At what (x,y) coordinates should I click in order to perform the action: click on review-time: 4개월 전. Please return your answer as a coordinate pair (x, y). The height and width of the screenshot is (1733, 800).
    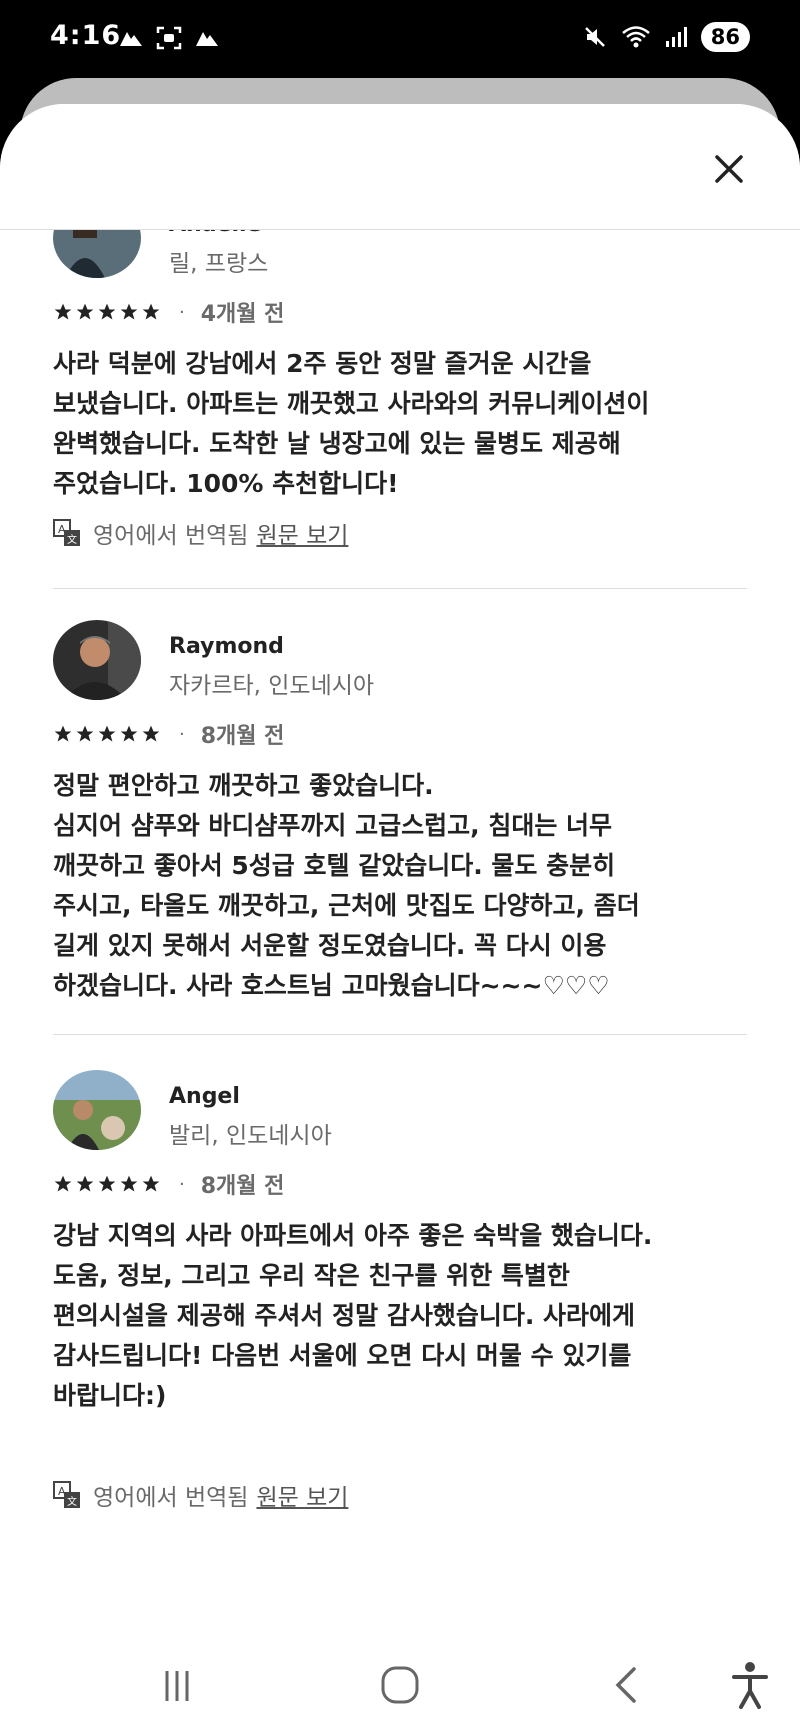
    Looking at the image, I should click on (242, 314).